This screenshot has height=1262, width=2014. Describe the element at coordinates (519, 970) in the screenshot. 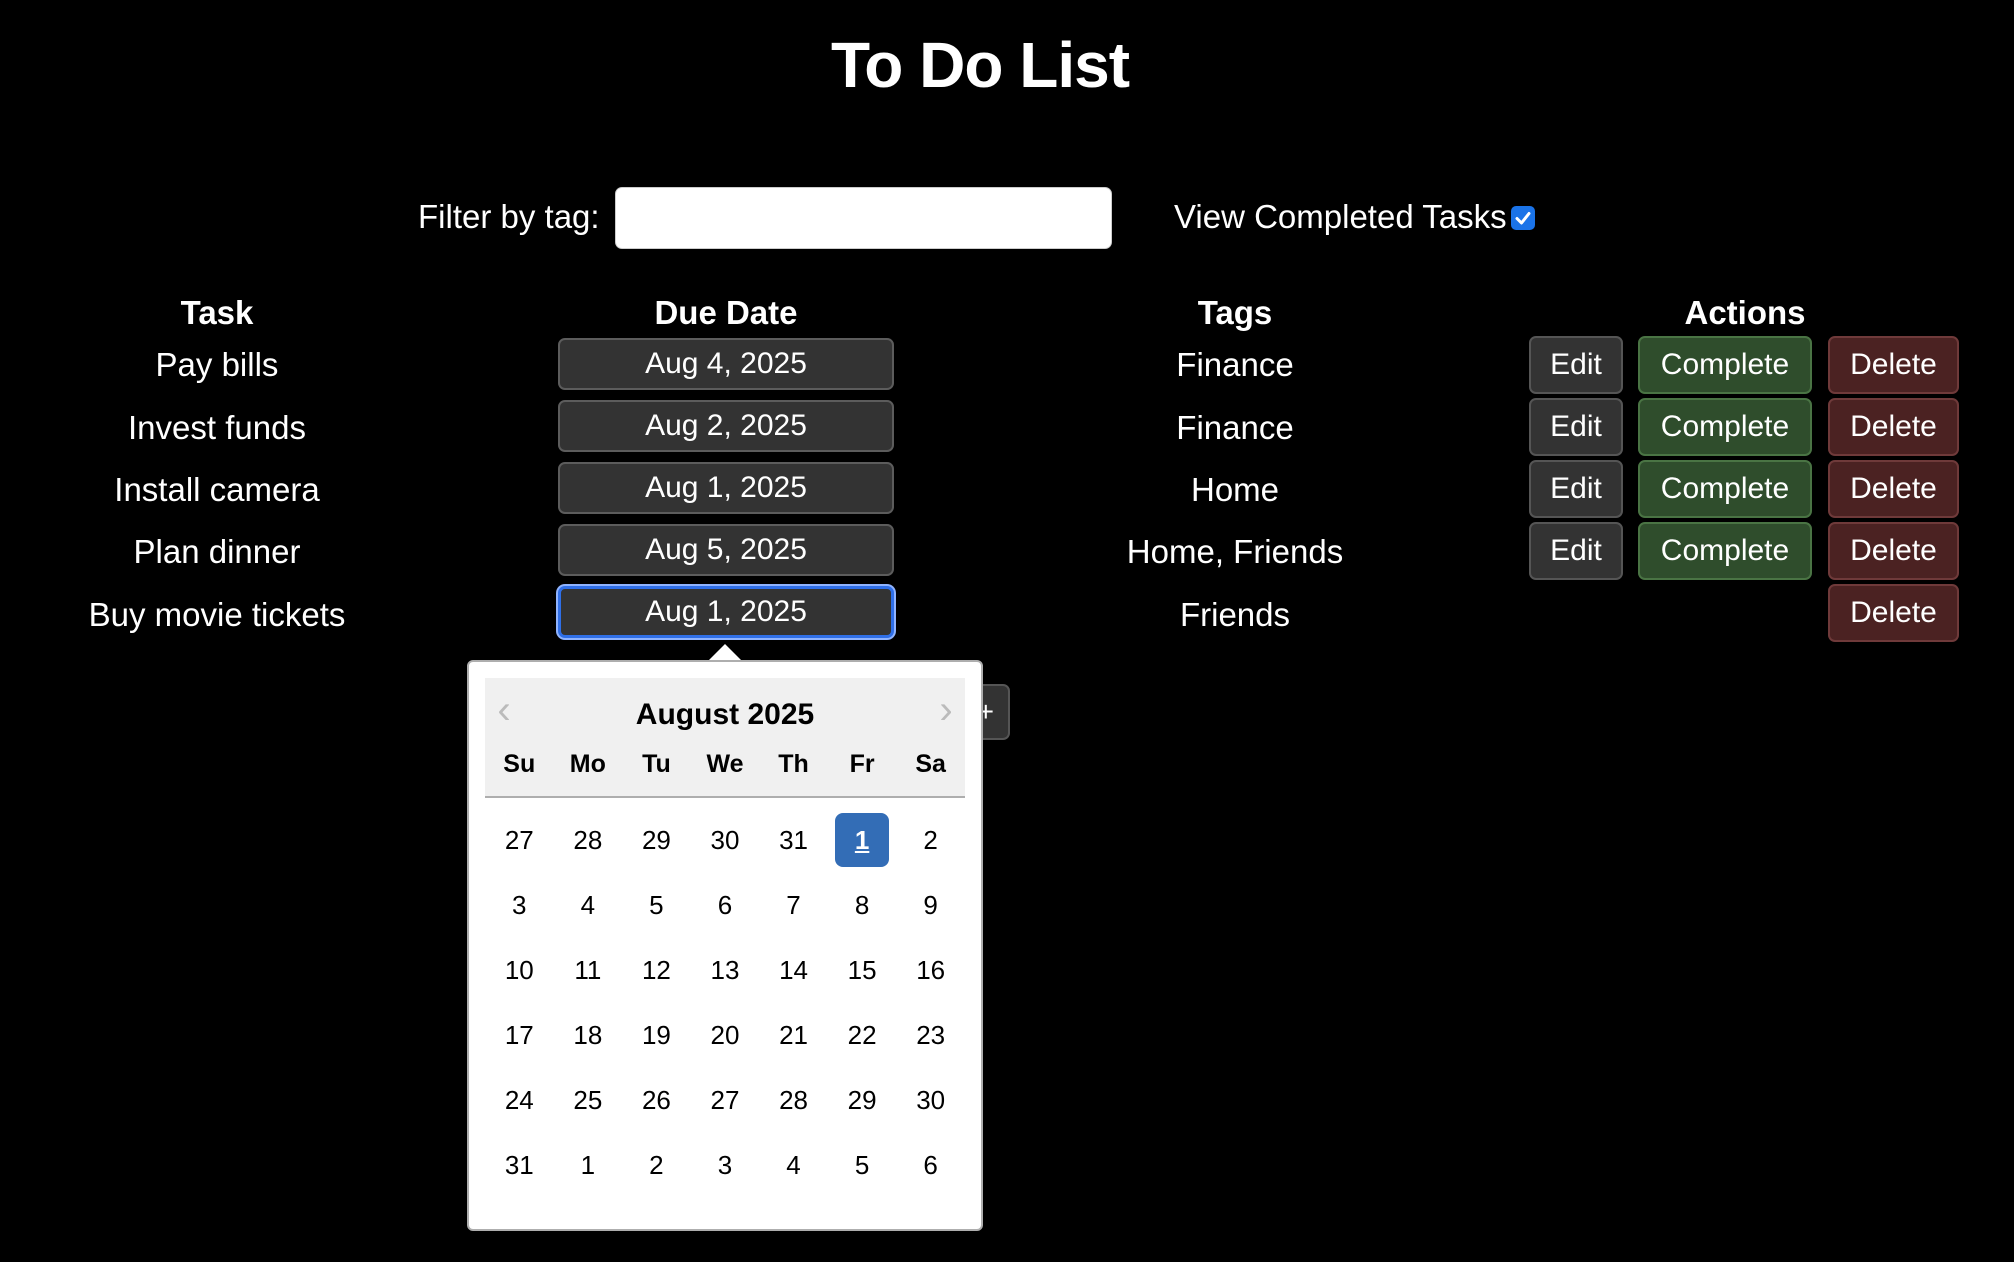

I see `calendar-day: 10` at that location.